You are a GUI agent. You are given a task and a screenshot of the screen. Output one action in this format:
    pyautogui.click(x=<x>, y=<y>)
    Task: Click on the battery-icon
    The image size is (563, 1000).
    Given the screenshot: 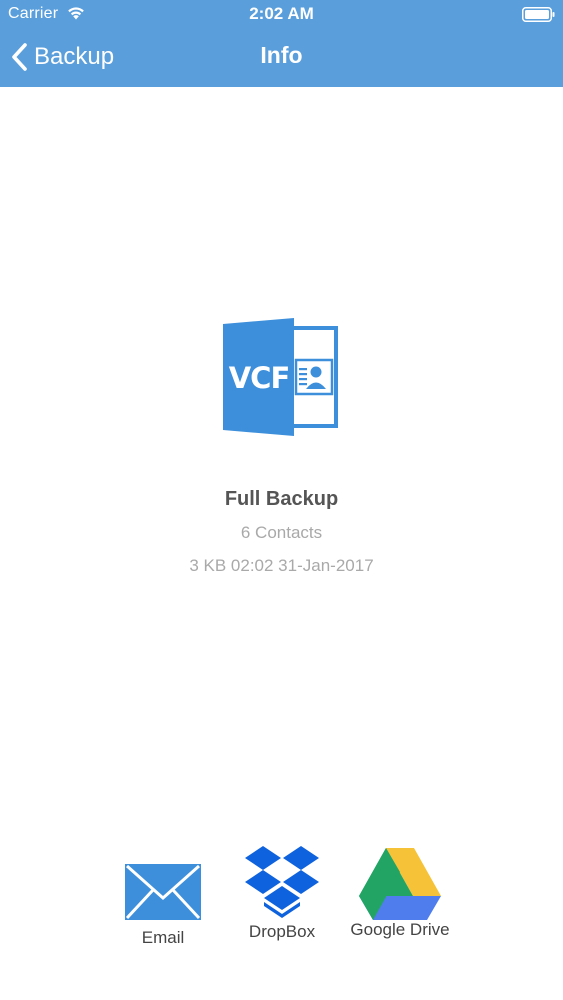 What is the action you would take?
    pyautogui.click(x=538, y=14)
    